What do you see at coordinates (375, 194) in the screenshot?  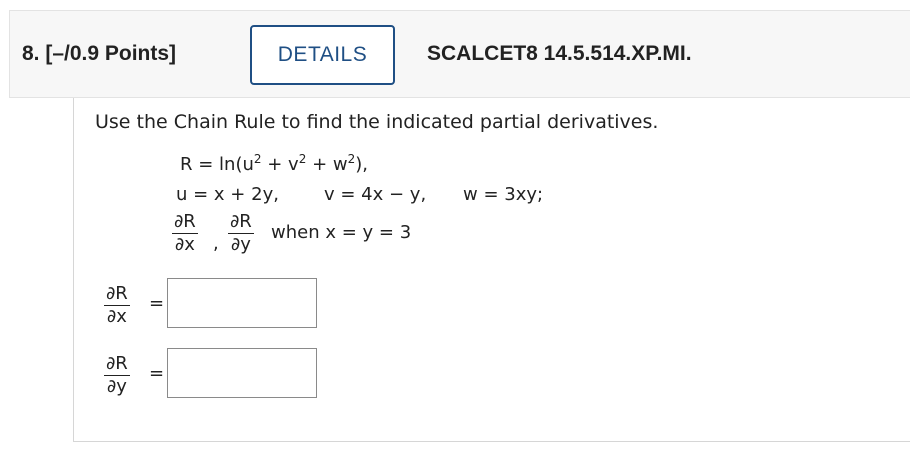 I see `equation-v: v = 4x − y,` at bounding box center [375, 194].